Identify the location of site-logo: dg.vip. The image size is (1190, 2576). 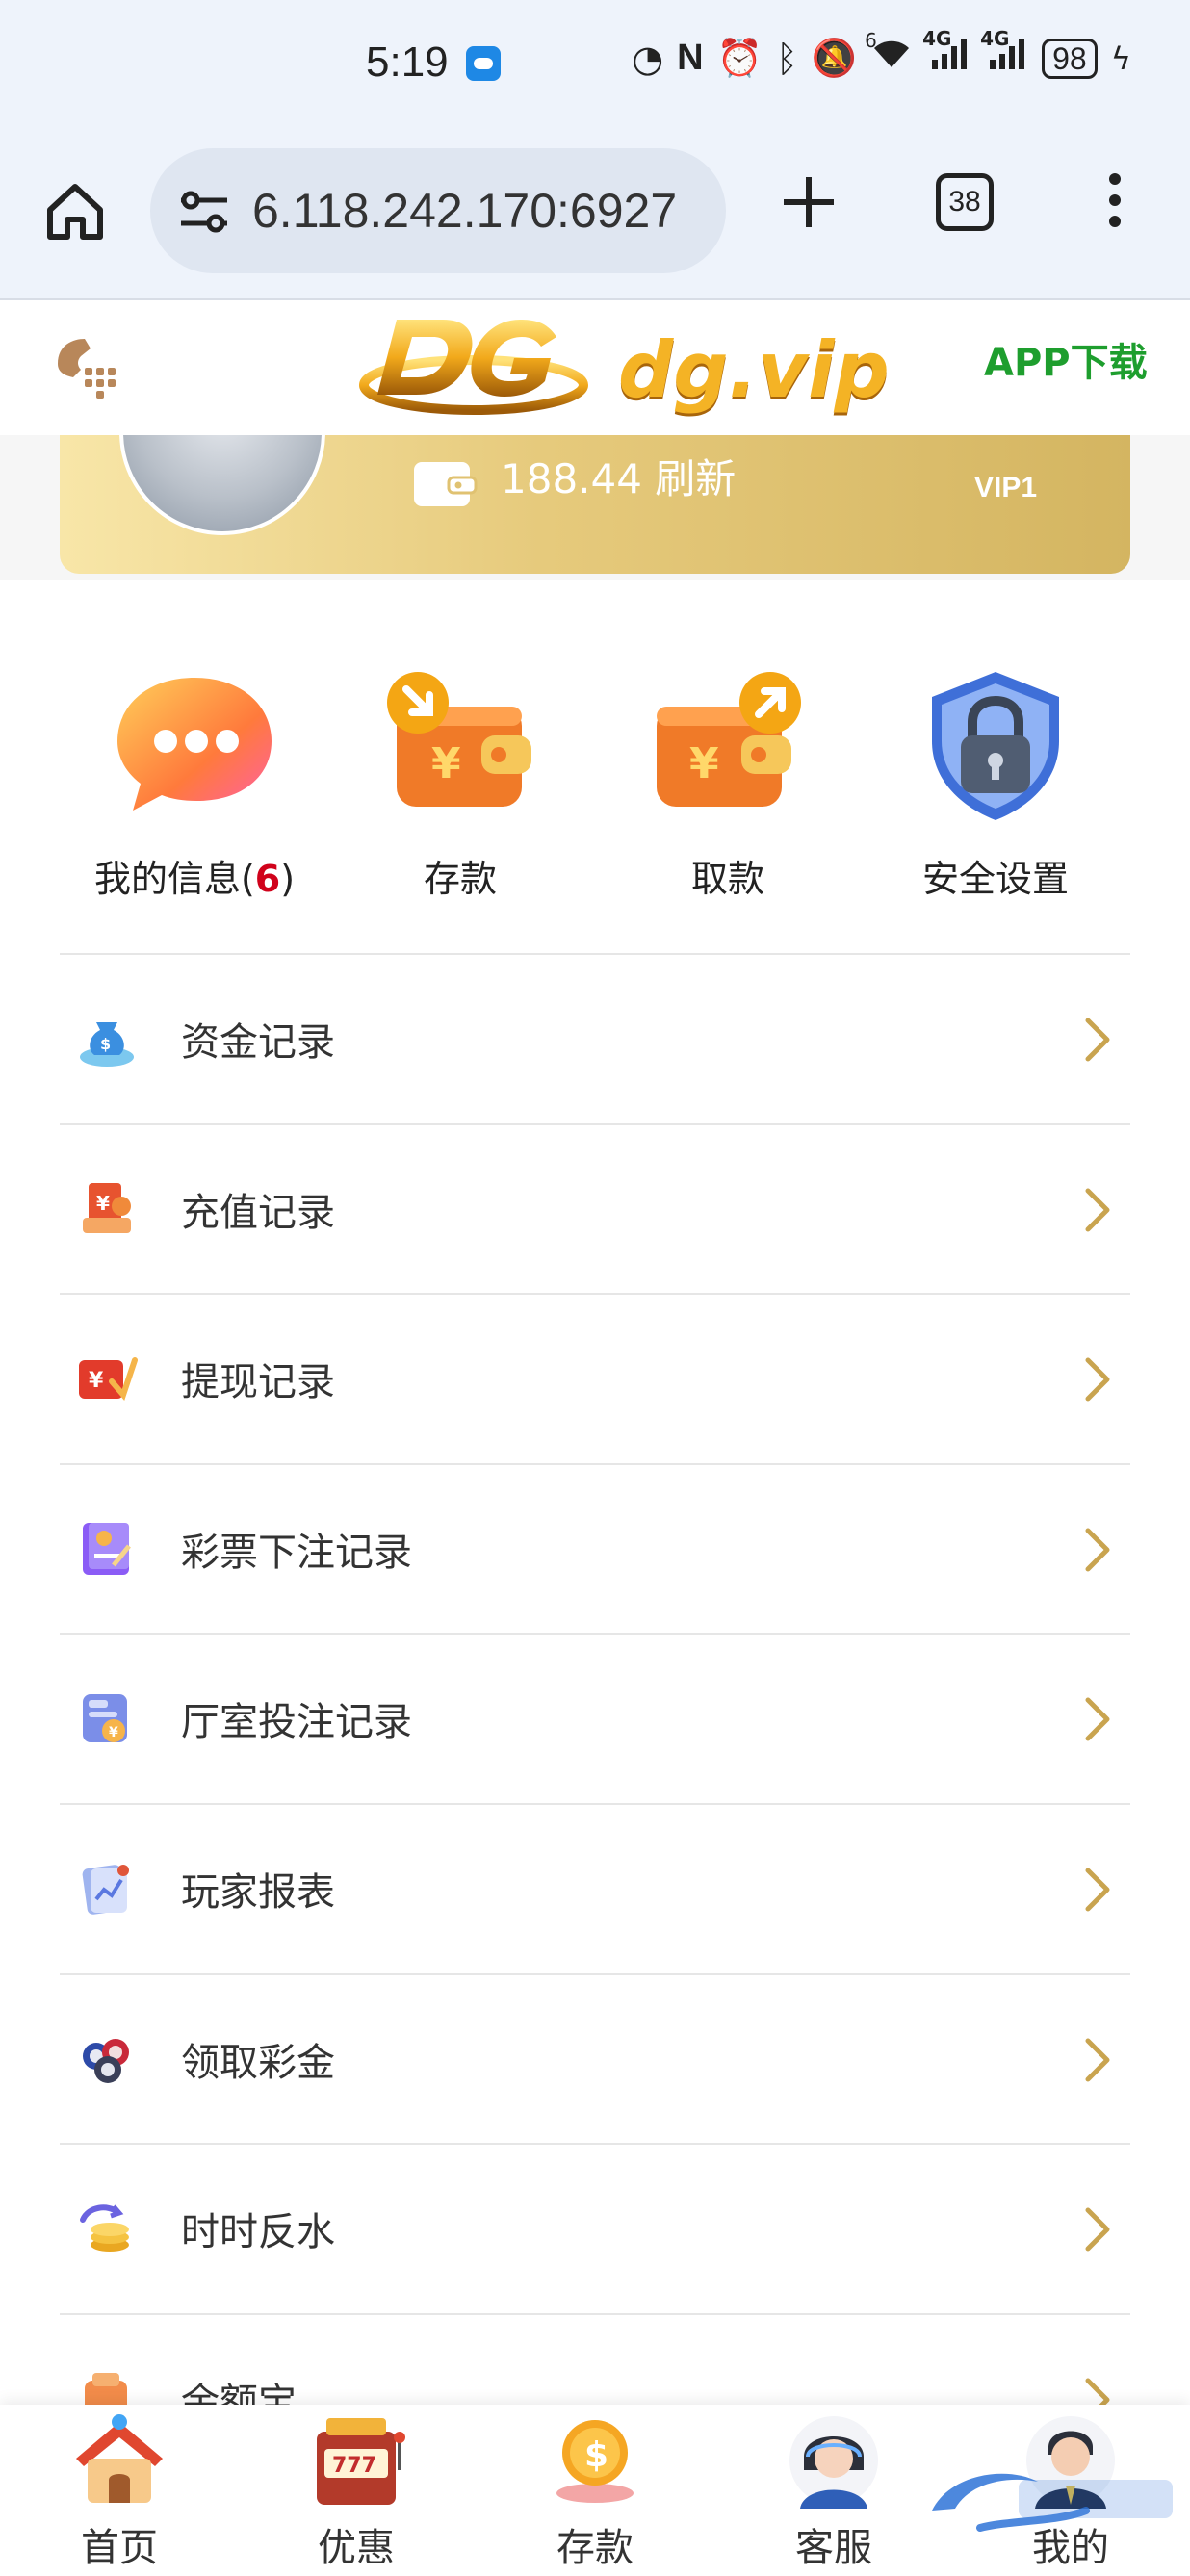
(624, 365).